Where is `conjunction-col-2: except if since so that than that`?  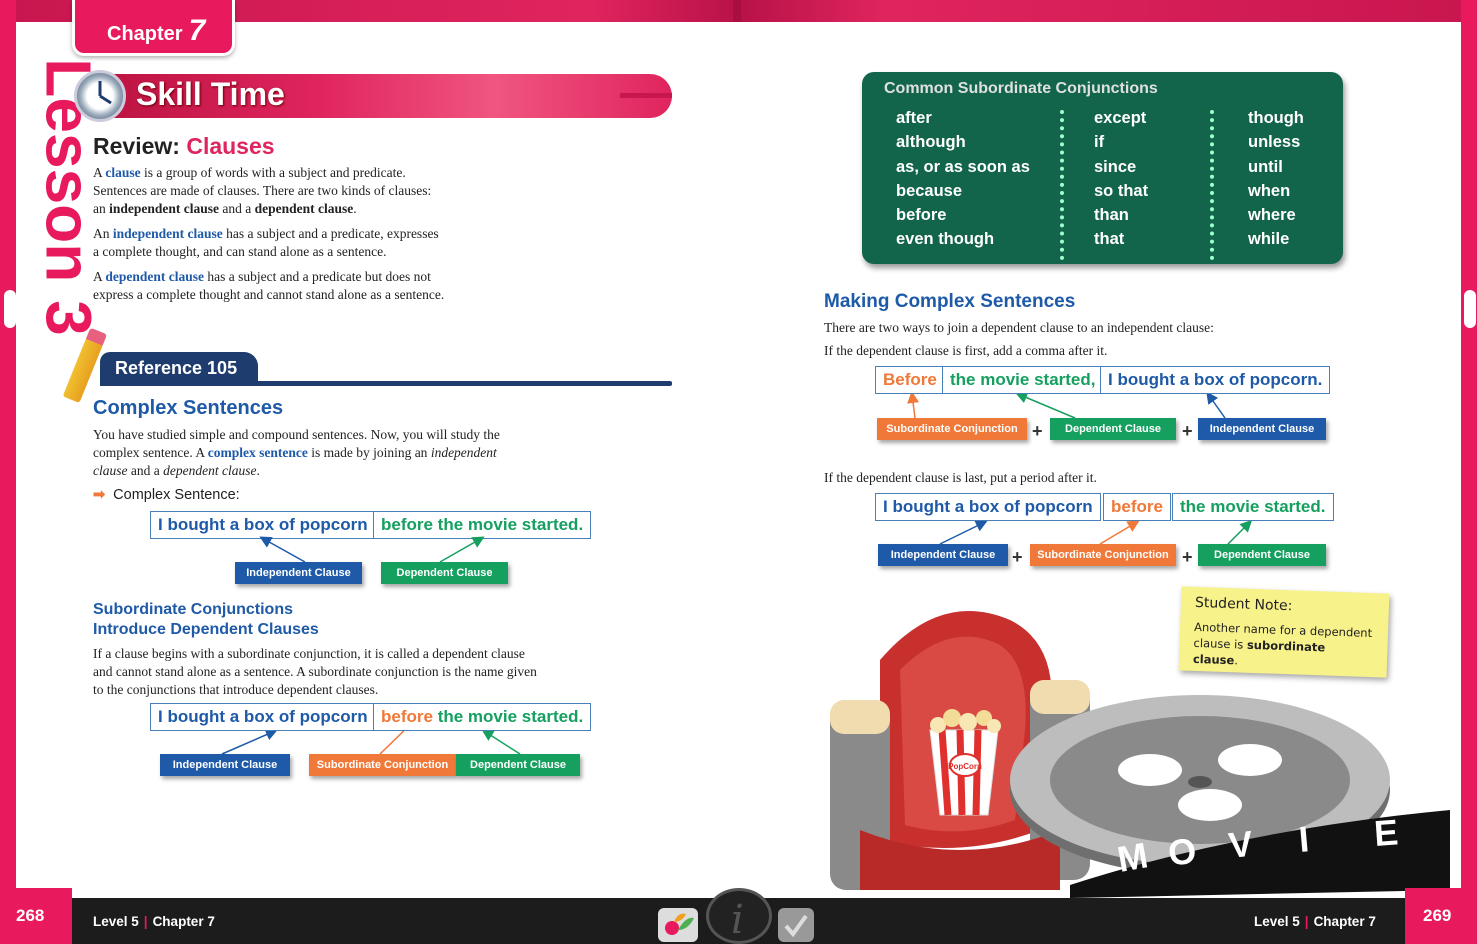 conjunction-col-2: except if since so that than that is located at coordinates (1121, 179).